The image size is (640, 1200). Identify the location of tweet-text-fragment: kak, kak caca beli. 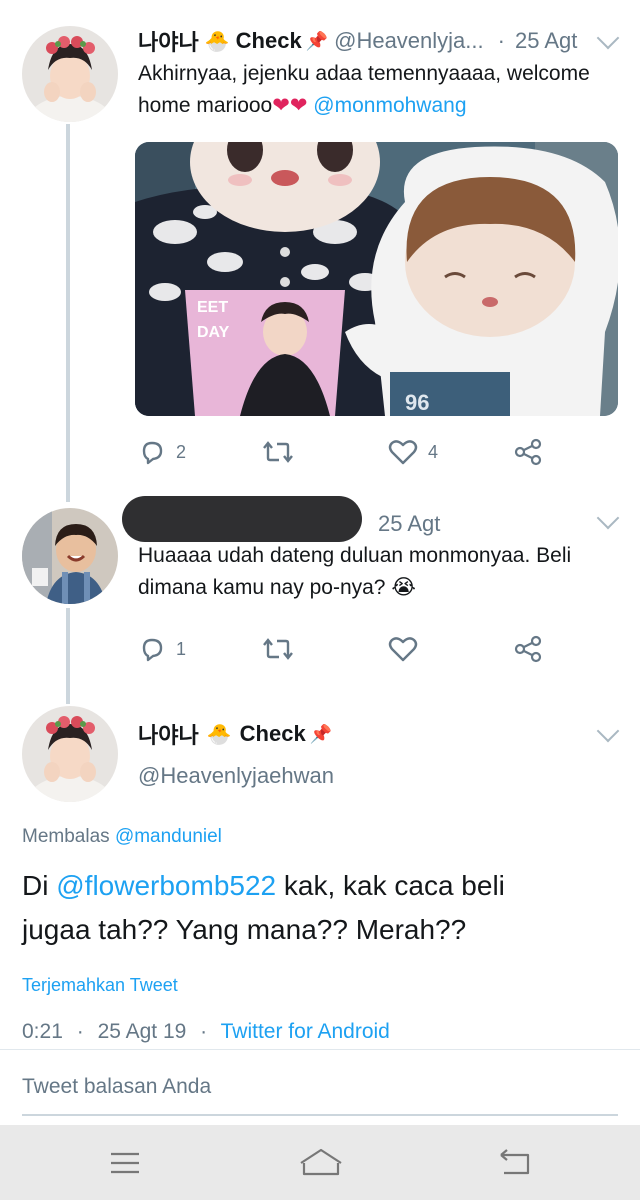
(390, 885).